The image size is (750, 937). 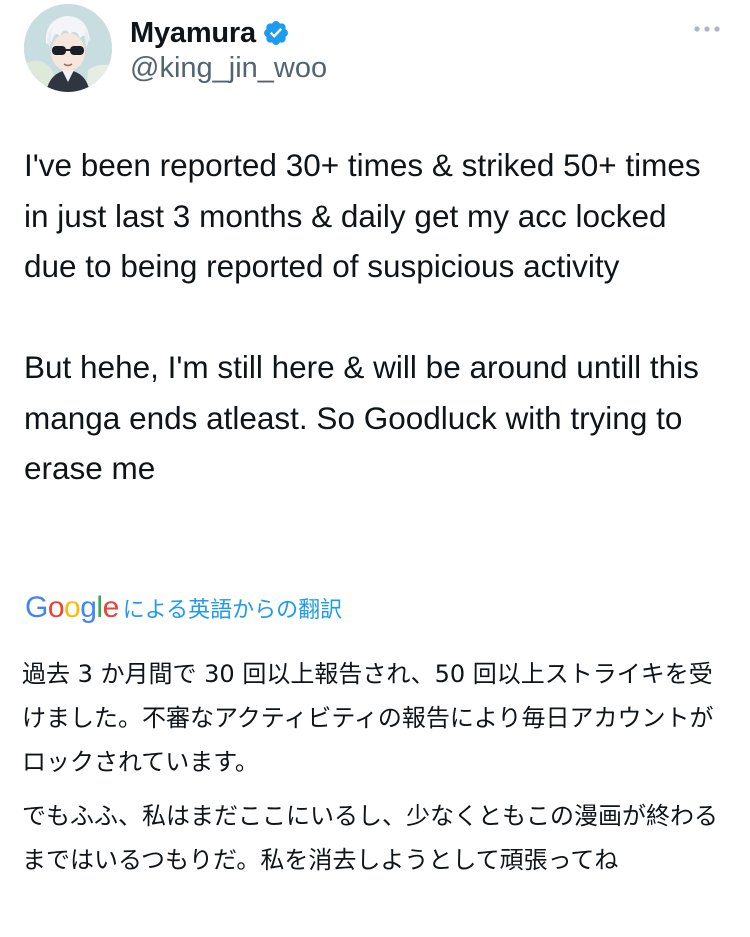 What do you see at coordinates (72, 607) in the screenshot?
I see `google-logo: Google` at bounding box center [72, 607].